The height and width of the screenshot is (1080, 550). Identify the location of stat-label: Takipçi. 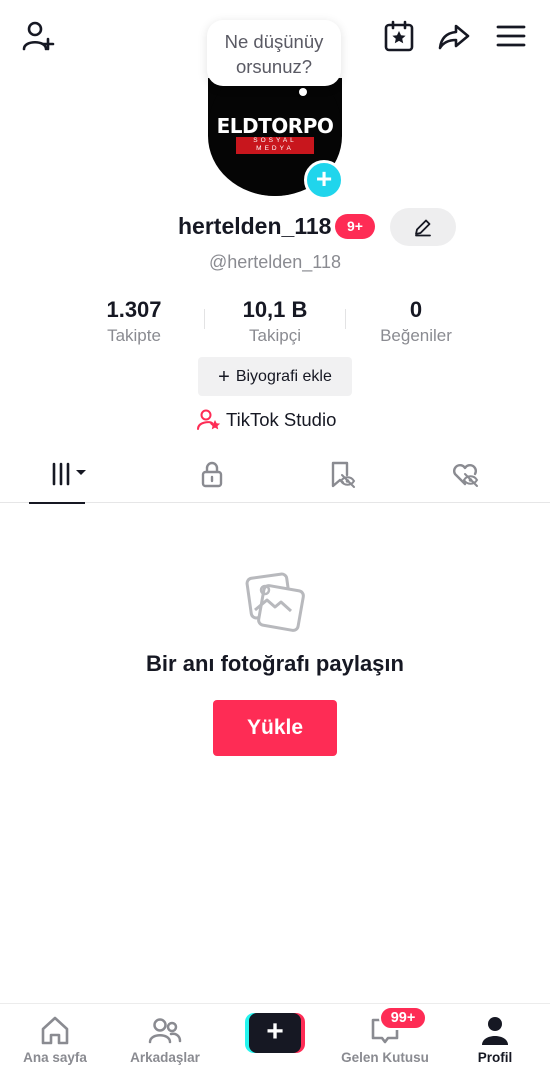
(275, 335).